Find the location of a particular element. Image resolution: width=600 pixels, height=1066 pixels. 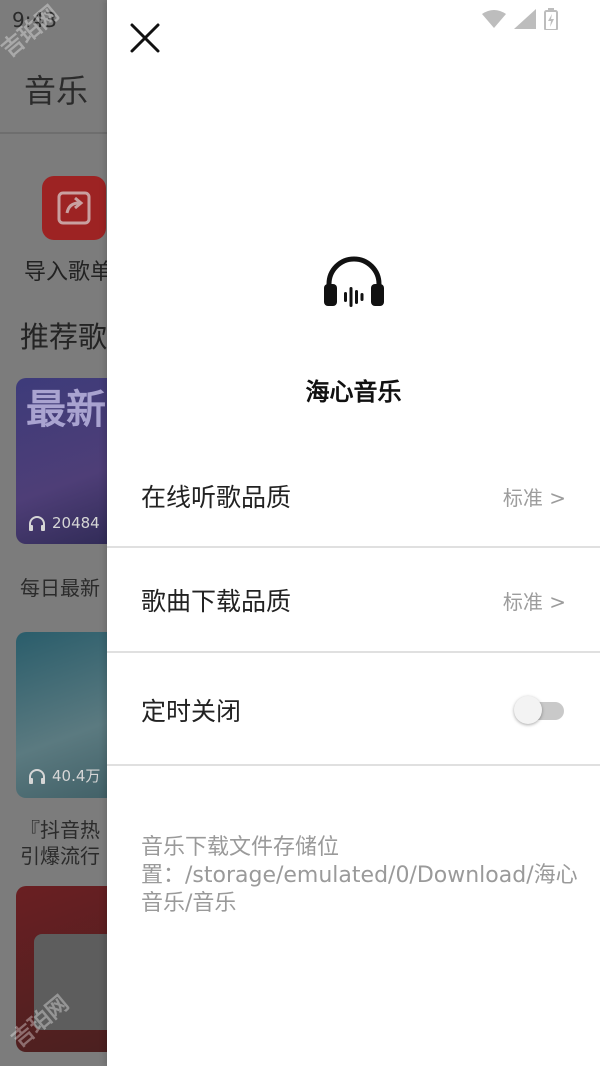

status-bar-icons is located at coordinates (520, 19).